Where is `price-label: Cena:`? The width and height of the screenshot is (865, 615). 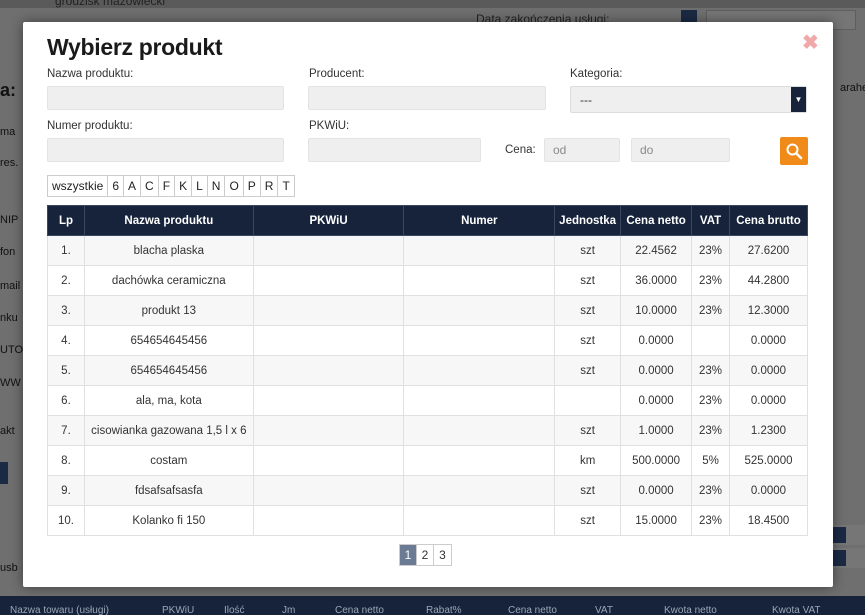
price-label: Cena: is located at coordinates (520, 150).